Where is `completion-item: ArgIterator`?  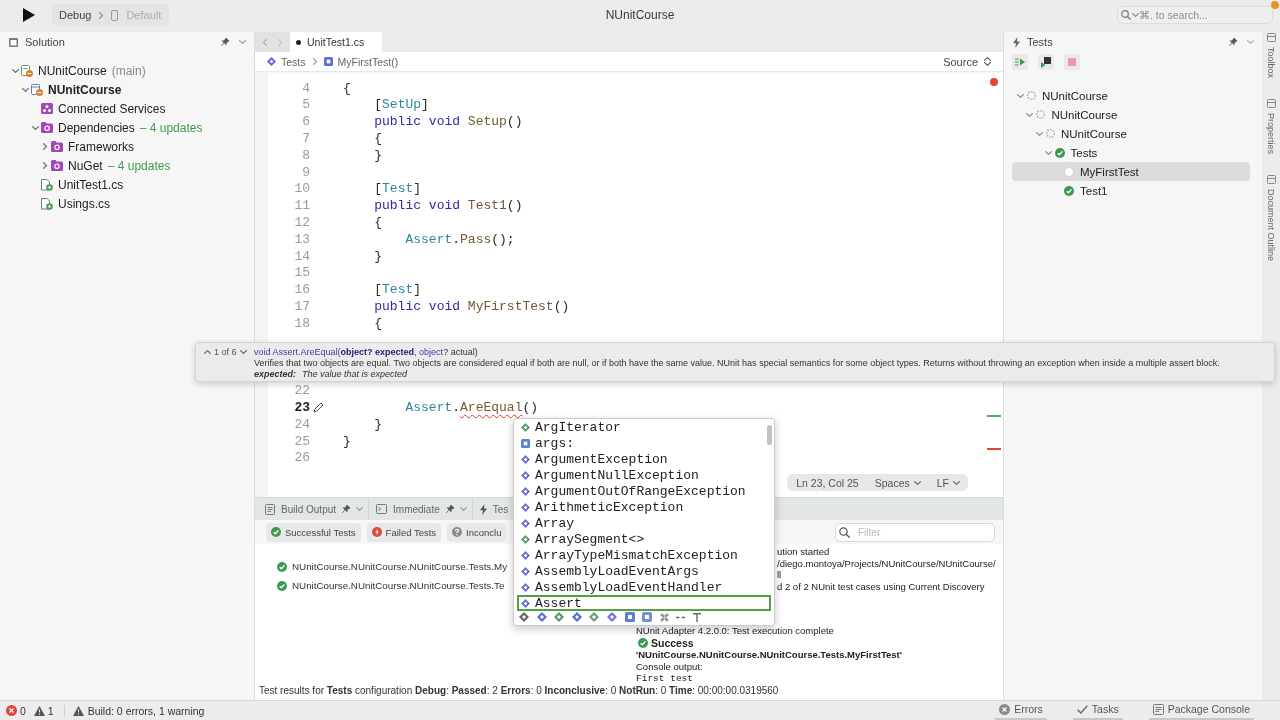
completion-item: ArgIterator is located at coordinates (570, 427).